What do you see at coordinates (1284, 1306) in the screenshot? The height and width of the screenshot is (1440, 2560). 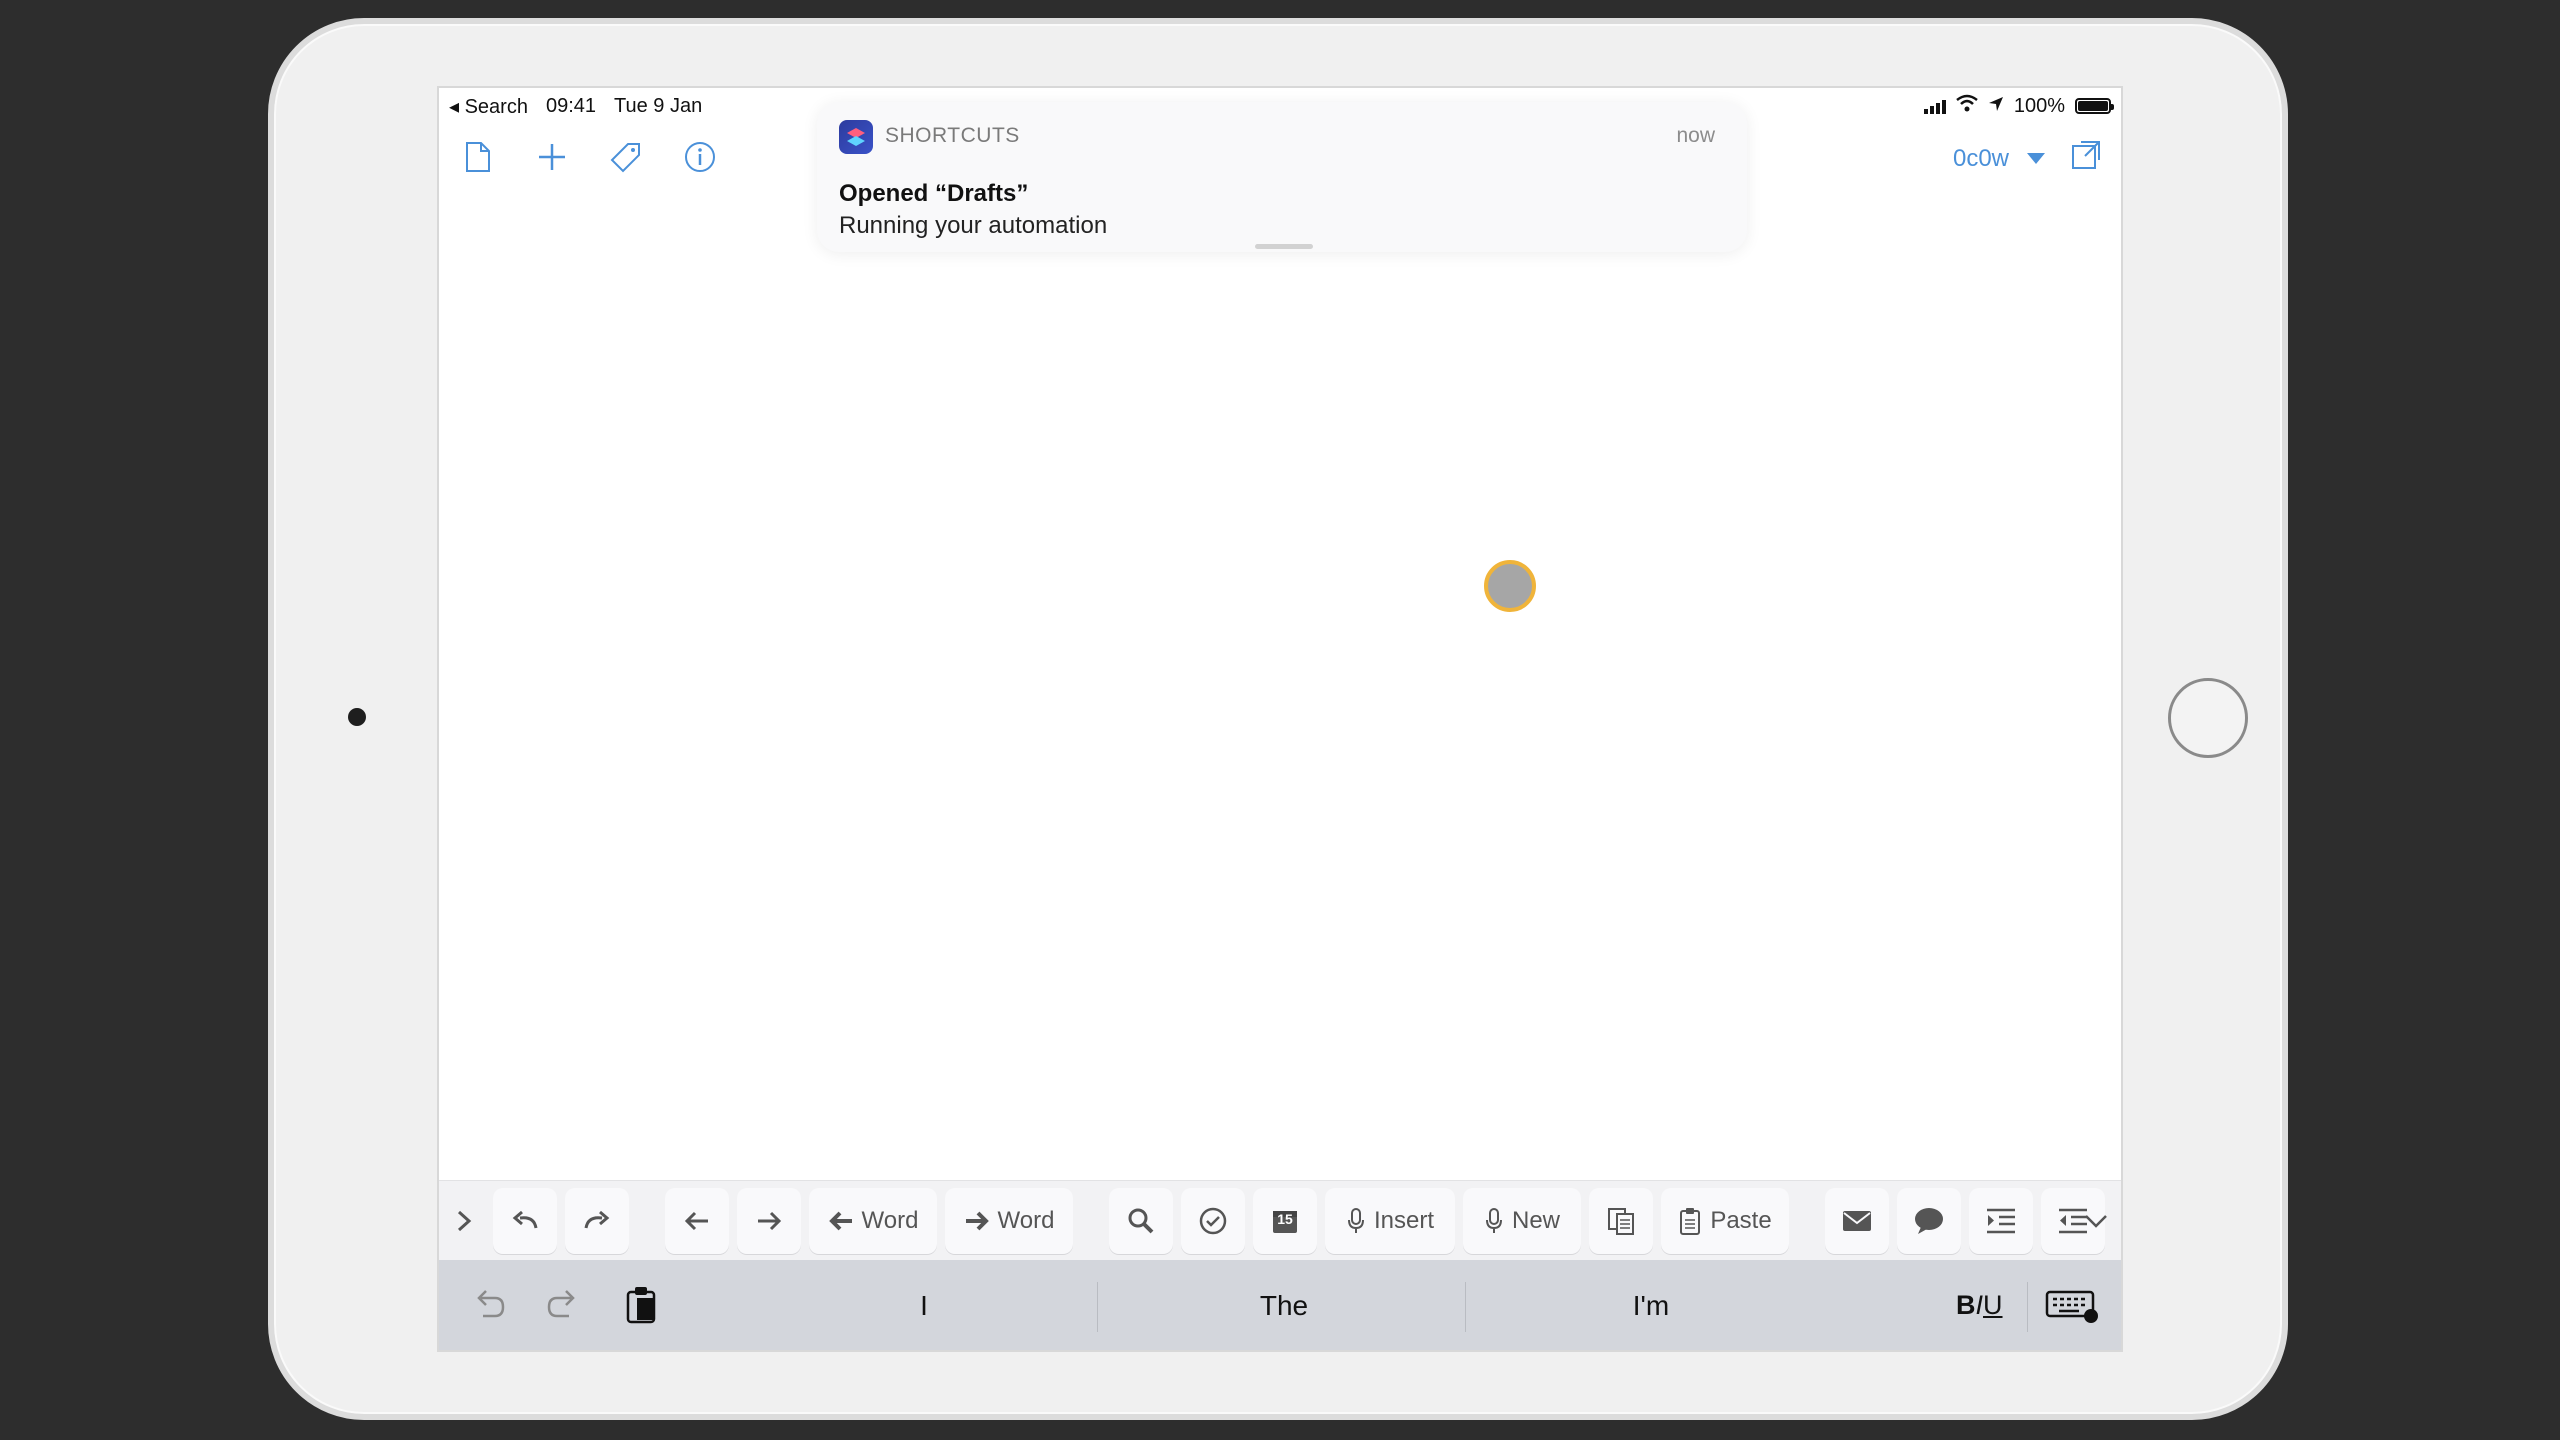 I see `suggestion-2: The` at bounding box center [1284, 1306].